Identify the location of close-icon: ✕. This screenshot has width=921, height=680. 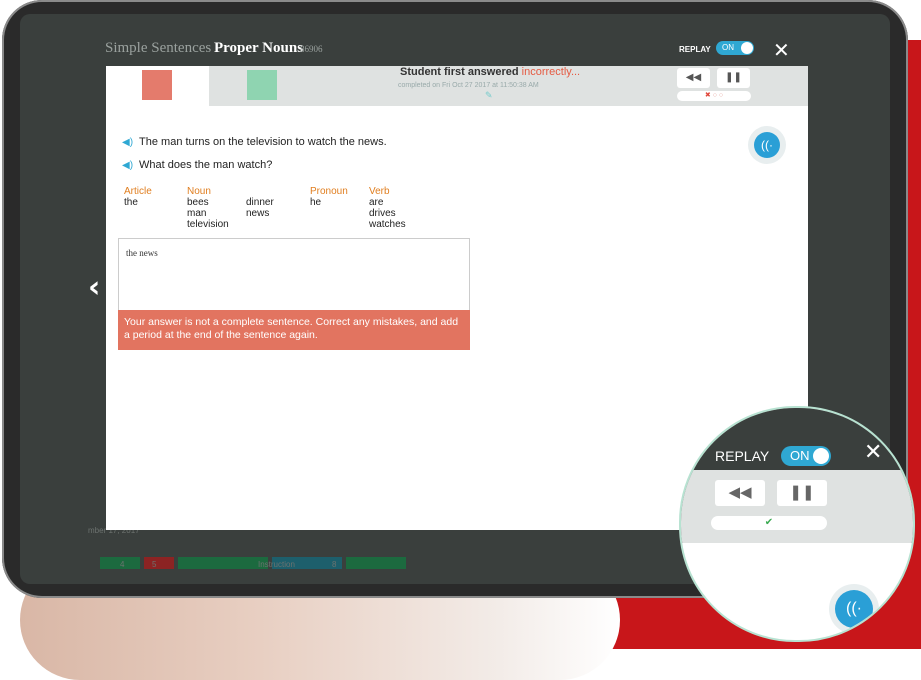
(781, 50).